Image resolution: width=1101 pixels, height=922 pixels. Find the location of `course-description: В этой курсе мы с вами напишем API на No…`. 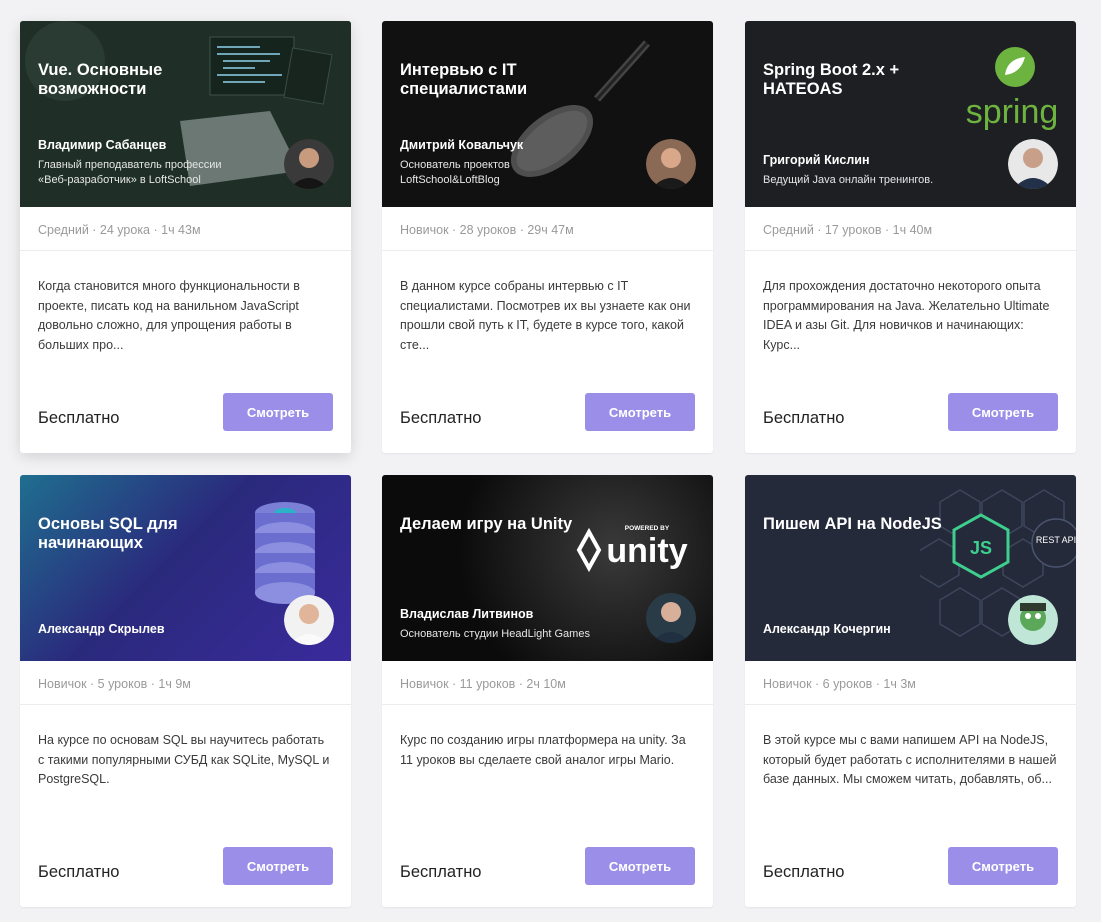

course-description: В этой курсе мы с вами напишем API на No… is located at coordinates (910, 759).